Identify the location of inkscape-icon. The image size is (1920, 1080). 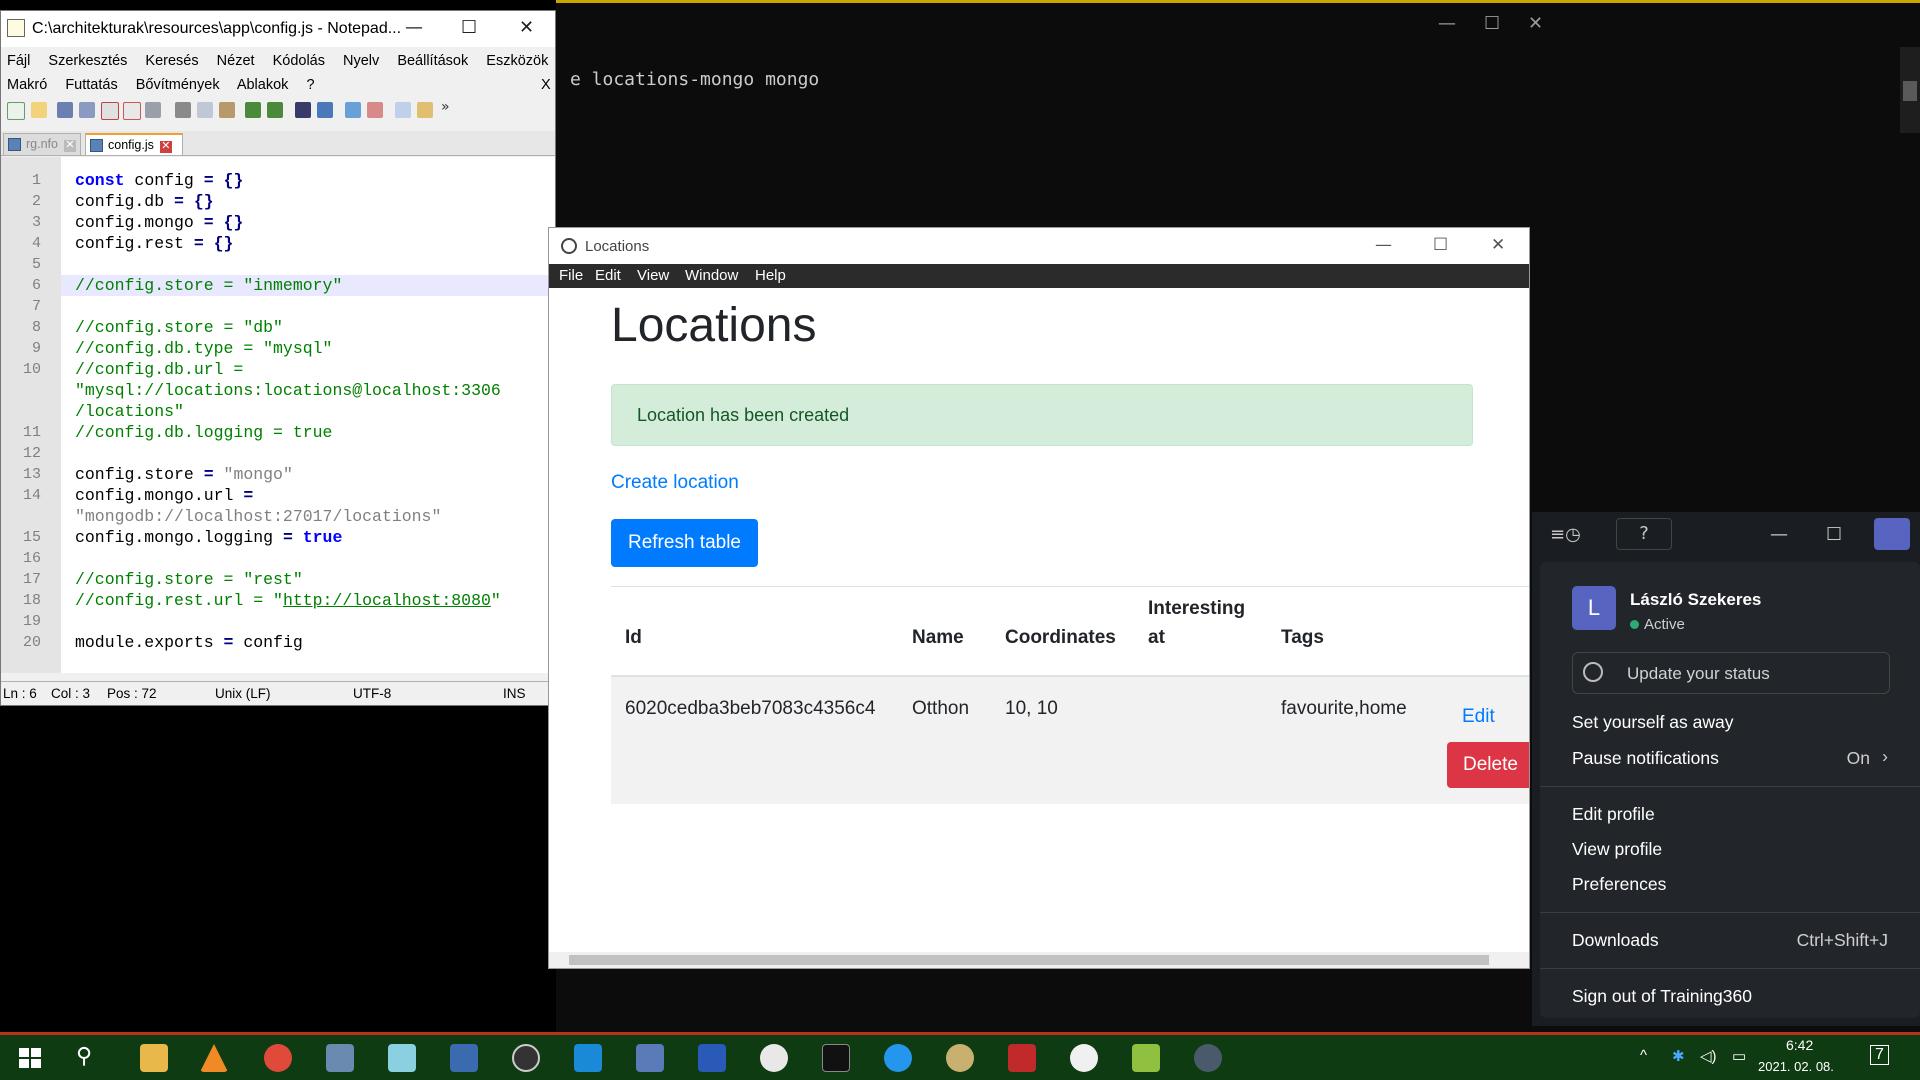
(1084, 1058).